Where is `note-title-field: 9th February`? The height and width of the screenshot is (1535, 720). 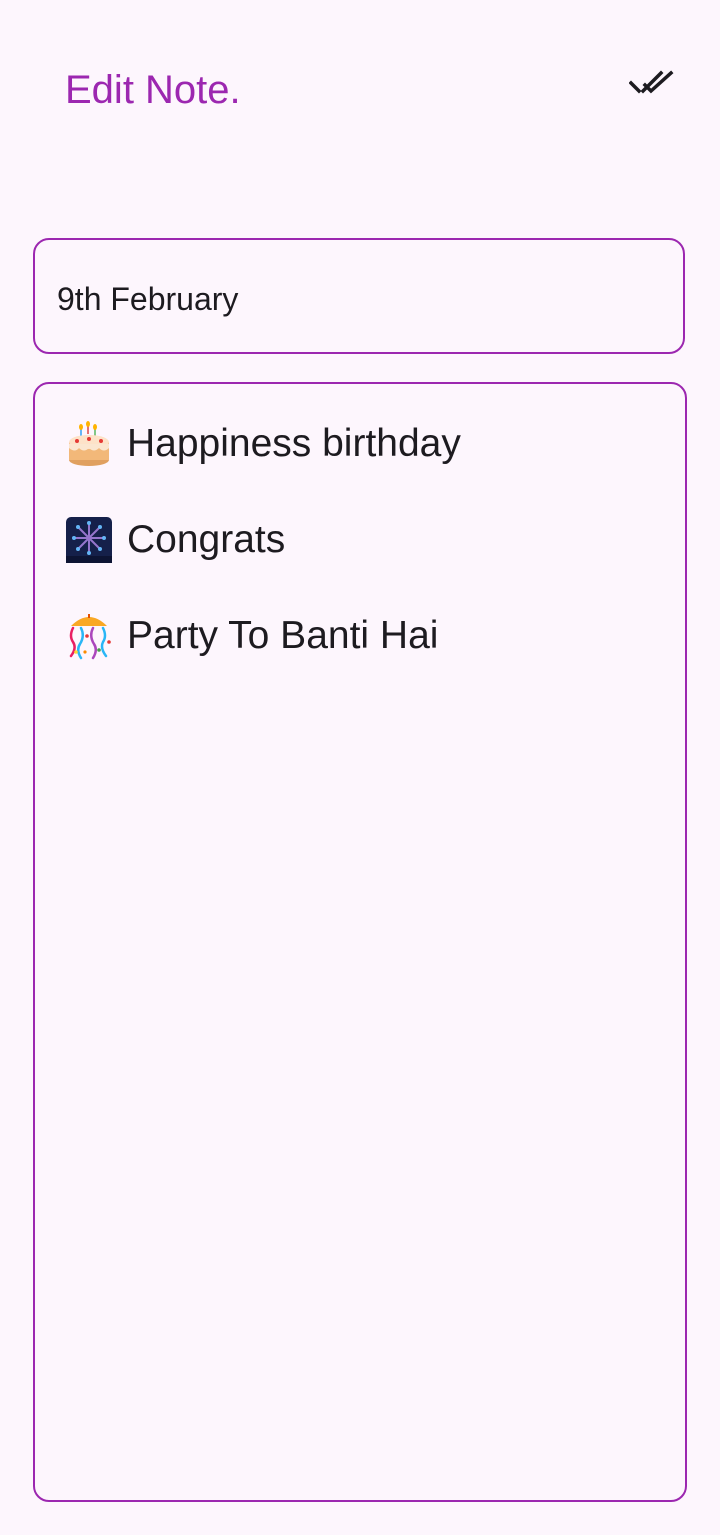
note-title-field: 9th February is located at coordinates (359, 296).